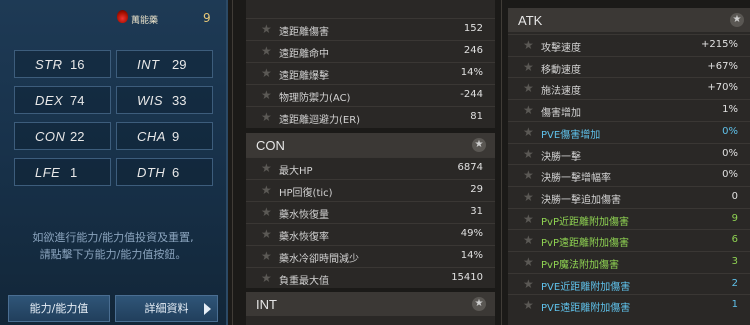 The image size is (750, 325). What do you see at coordinates (629, 283) in the screenshot?
I see `table-row: ★ PVE近距離附加傷害 2` at bounding box center [629, 283].